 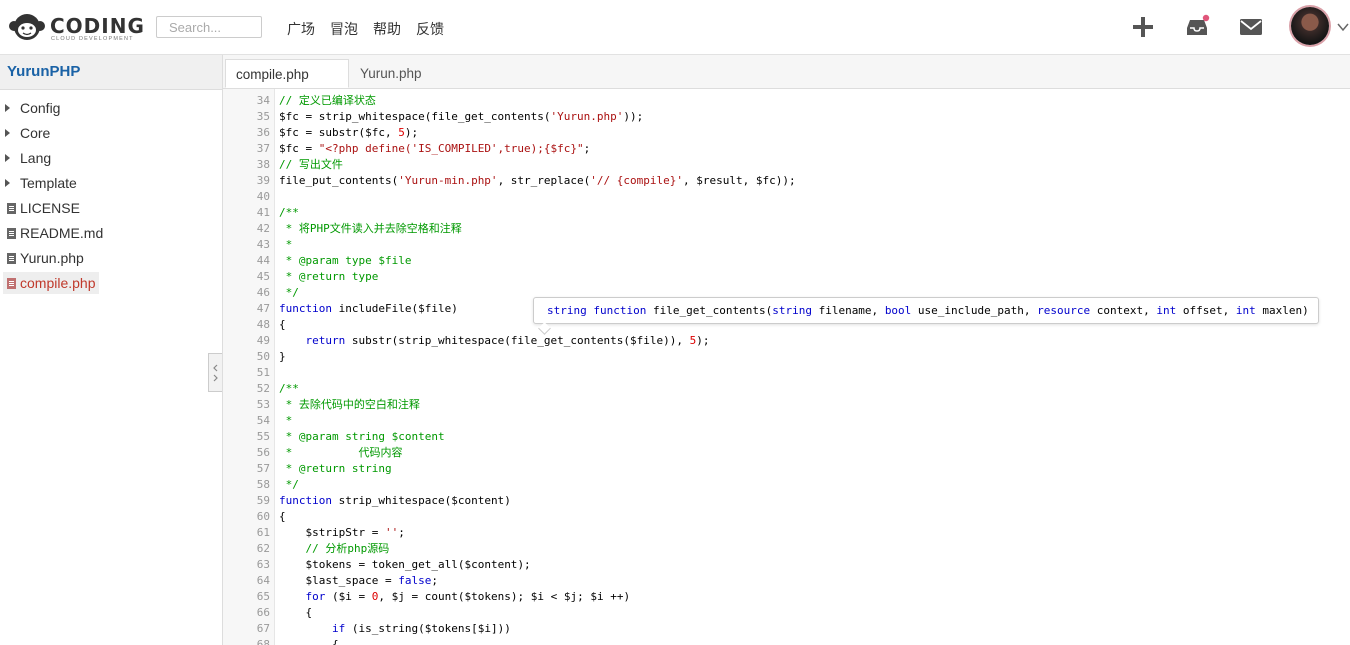 I want to click on line-code: * 将PHP文件读入并去除空格和注释, so click(x=370, y=228).